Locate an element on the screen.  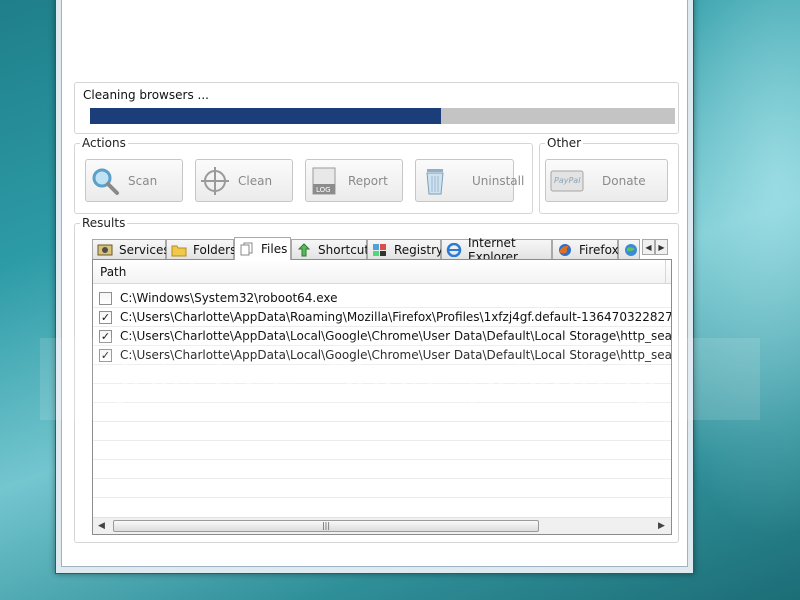
scroll-left-arrow-icon: ◀ is located at coordinates (101, 526).